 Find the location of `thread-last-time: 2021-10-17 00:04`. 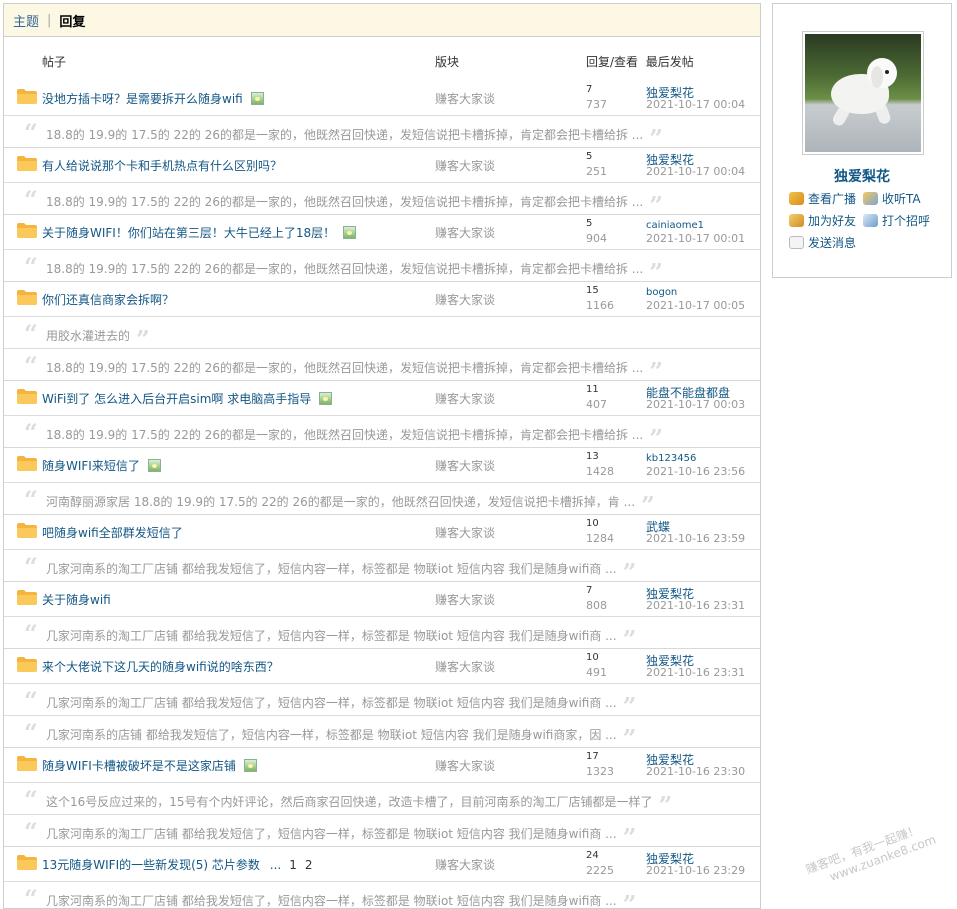

thread-last-time: 2021-10-17 00:04 is located at coordinates (696, 104).